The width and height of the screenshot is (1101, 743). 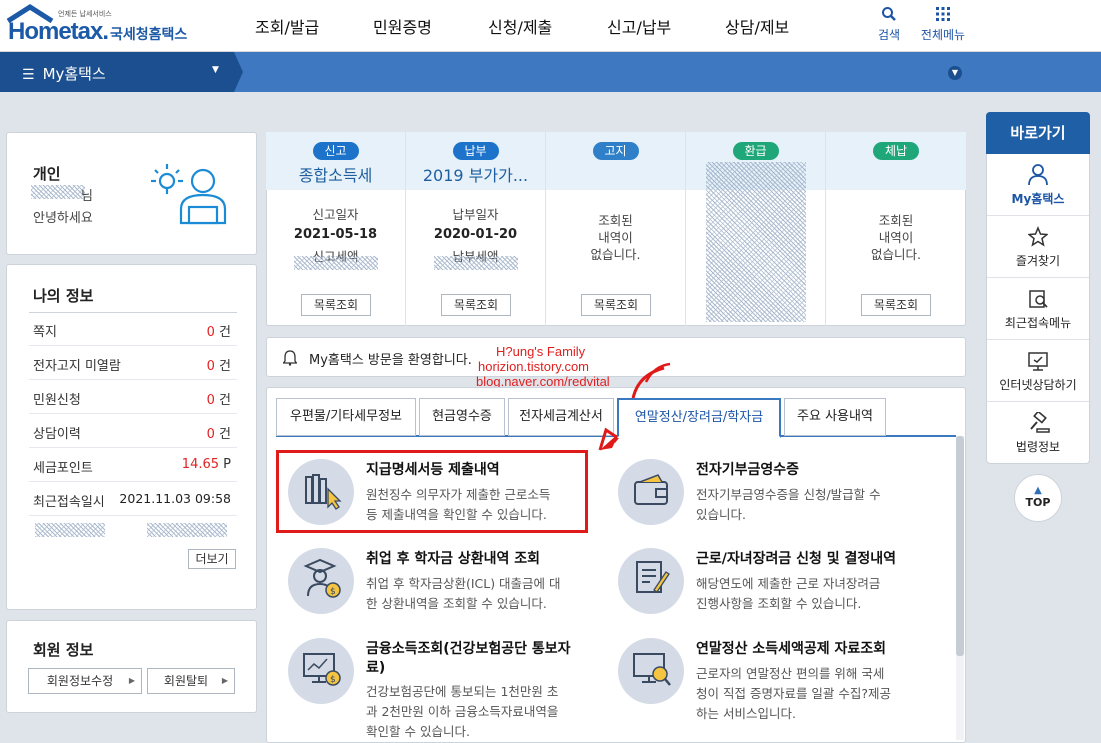 I want to click on date-label: 납부일자, so click(x=475, y=214).